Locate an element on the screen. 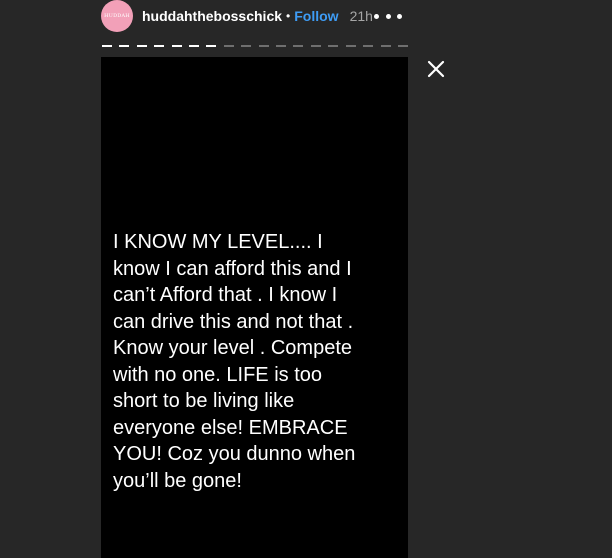 The image size is (612, 558). more-horizontal-icon is located at coordinates (376, 16).